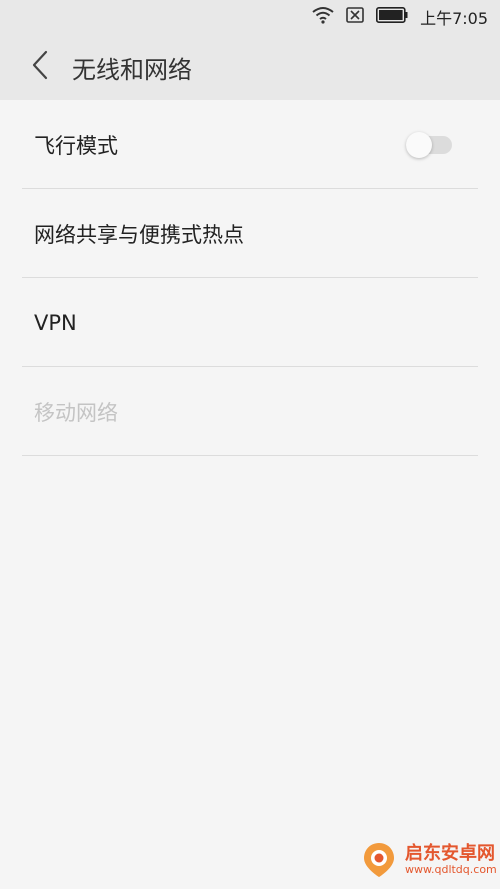 Image resolution: width=500 pixels, height=889 pixels. Describe the element at coordinates (76, 145) in the screenshot. I see `airplane-mode-label: 飞行模式` at that location.